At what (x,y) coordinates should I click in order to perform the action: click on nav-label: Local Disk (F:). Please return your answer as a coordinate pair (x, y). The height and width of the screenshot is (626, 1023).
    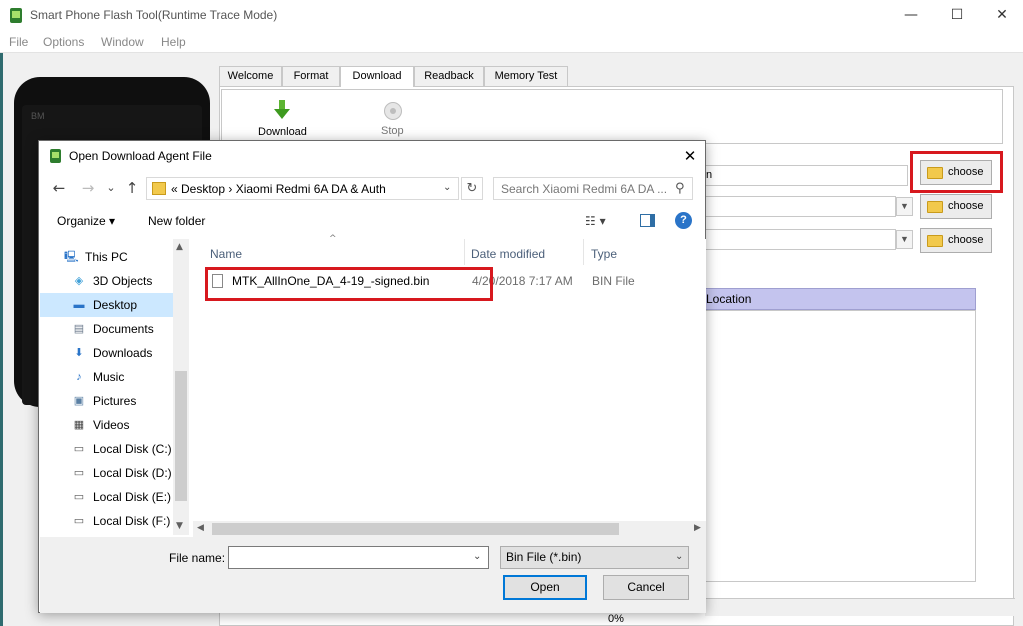
    Looking at the image, I should click on (132, 521).